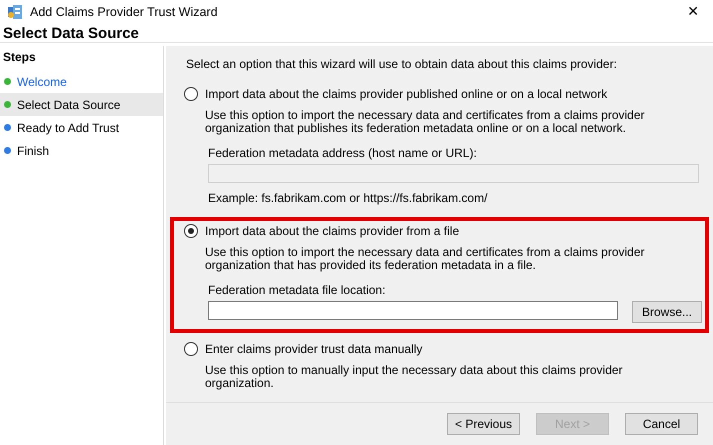 The image size is (713, 445). Describe the element at coordinates (71, 33) in the screenshot. I see `page-title: Select Data Source` at that location.